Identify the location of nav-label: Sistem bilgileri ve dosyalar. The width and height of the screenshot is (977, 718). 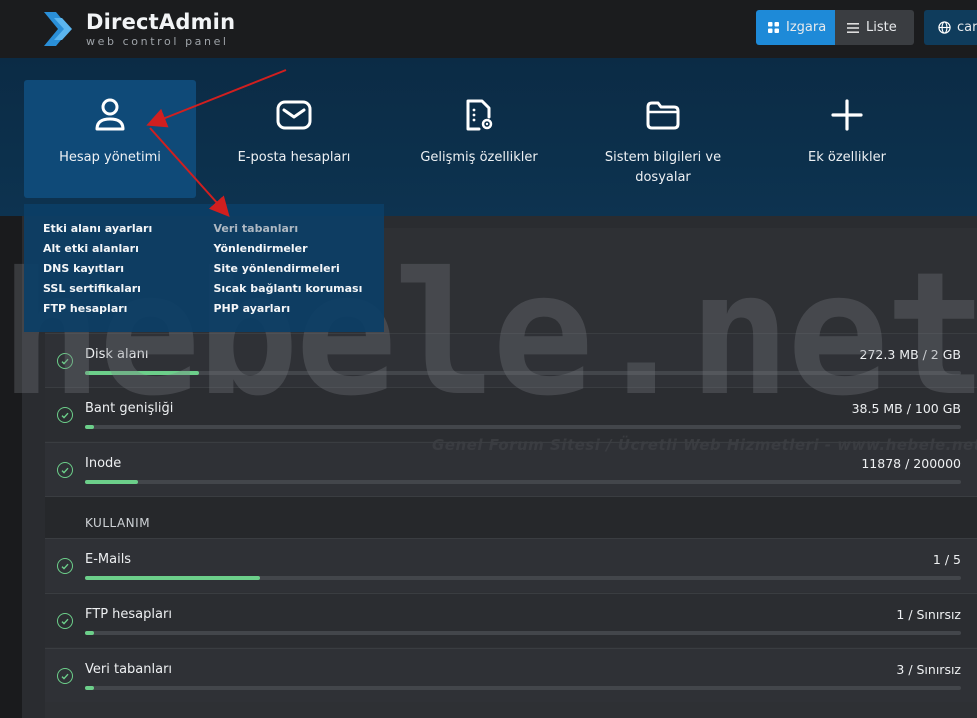
(663, 167).